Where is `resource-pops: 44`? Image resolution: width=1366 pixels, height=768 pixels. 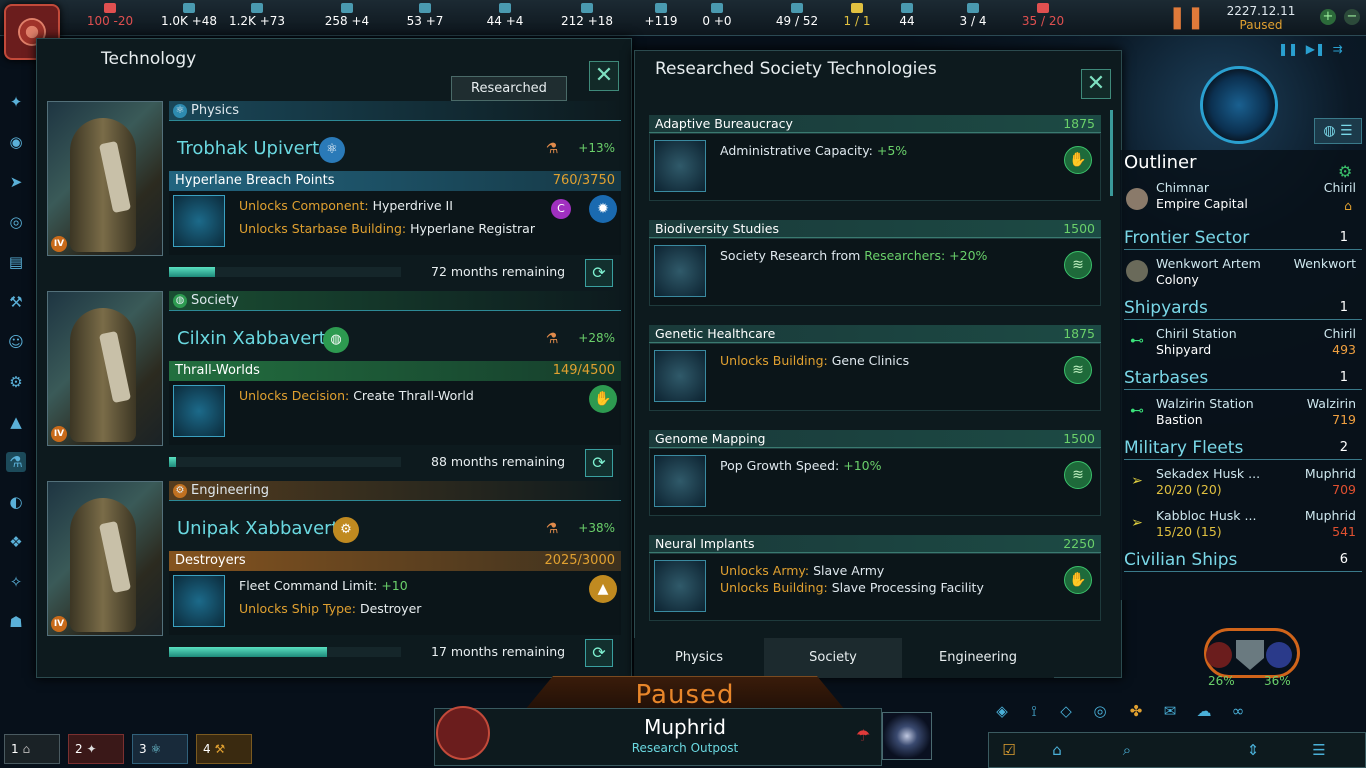 resource-pops: 44 is located at coordinates (907, 18).